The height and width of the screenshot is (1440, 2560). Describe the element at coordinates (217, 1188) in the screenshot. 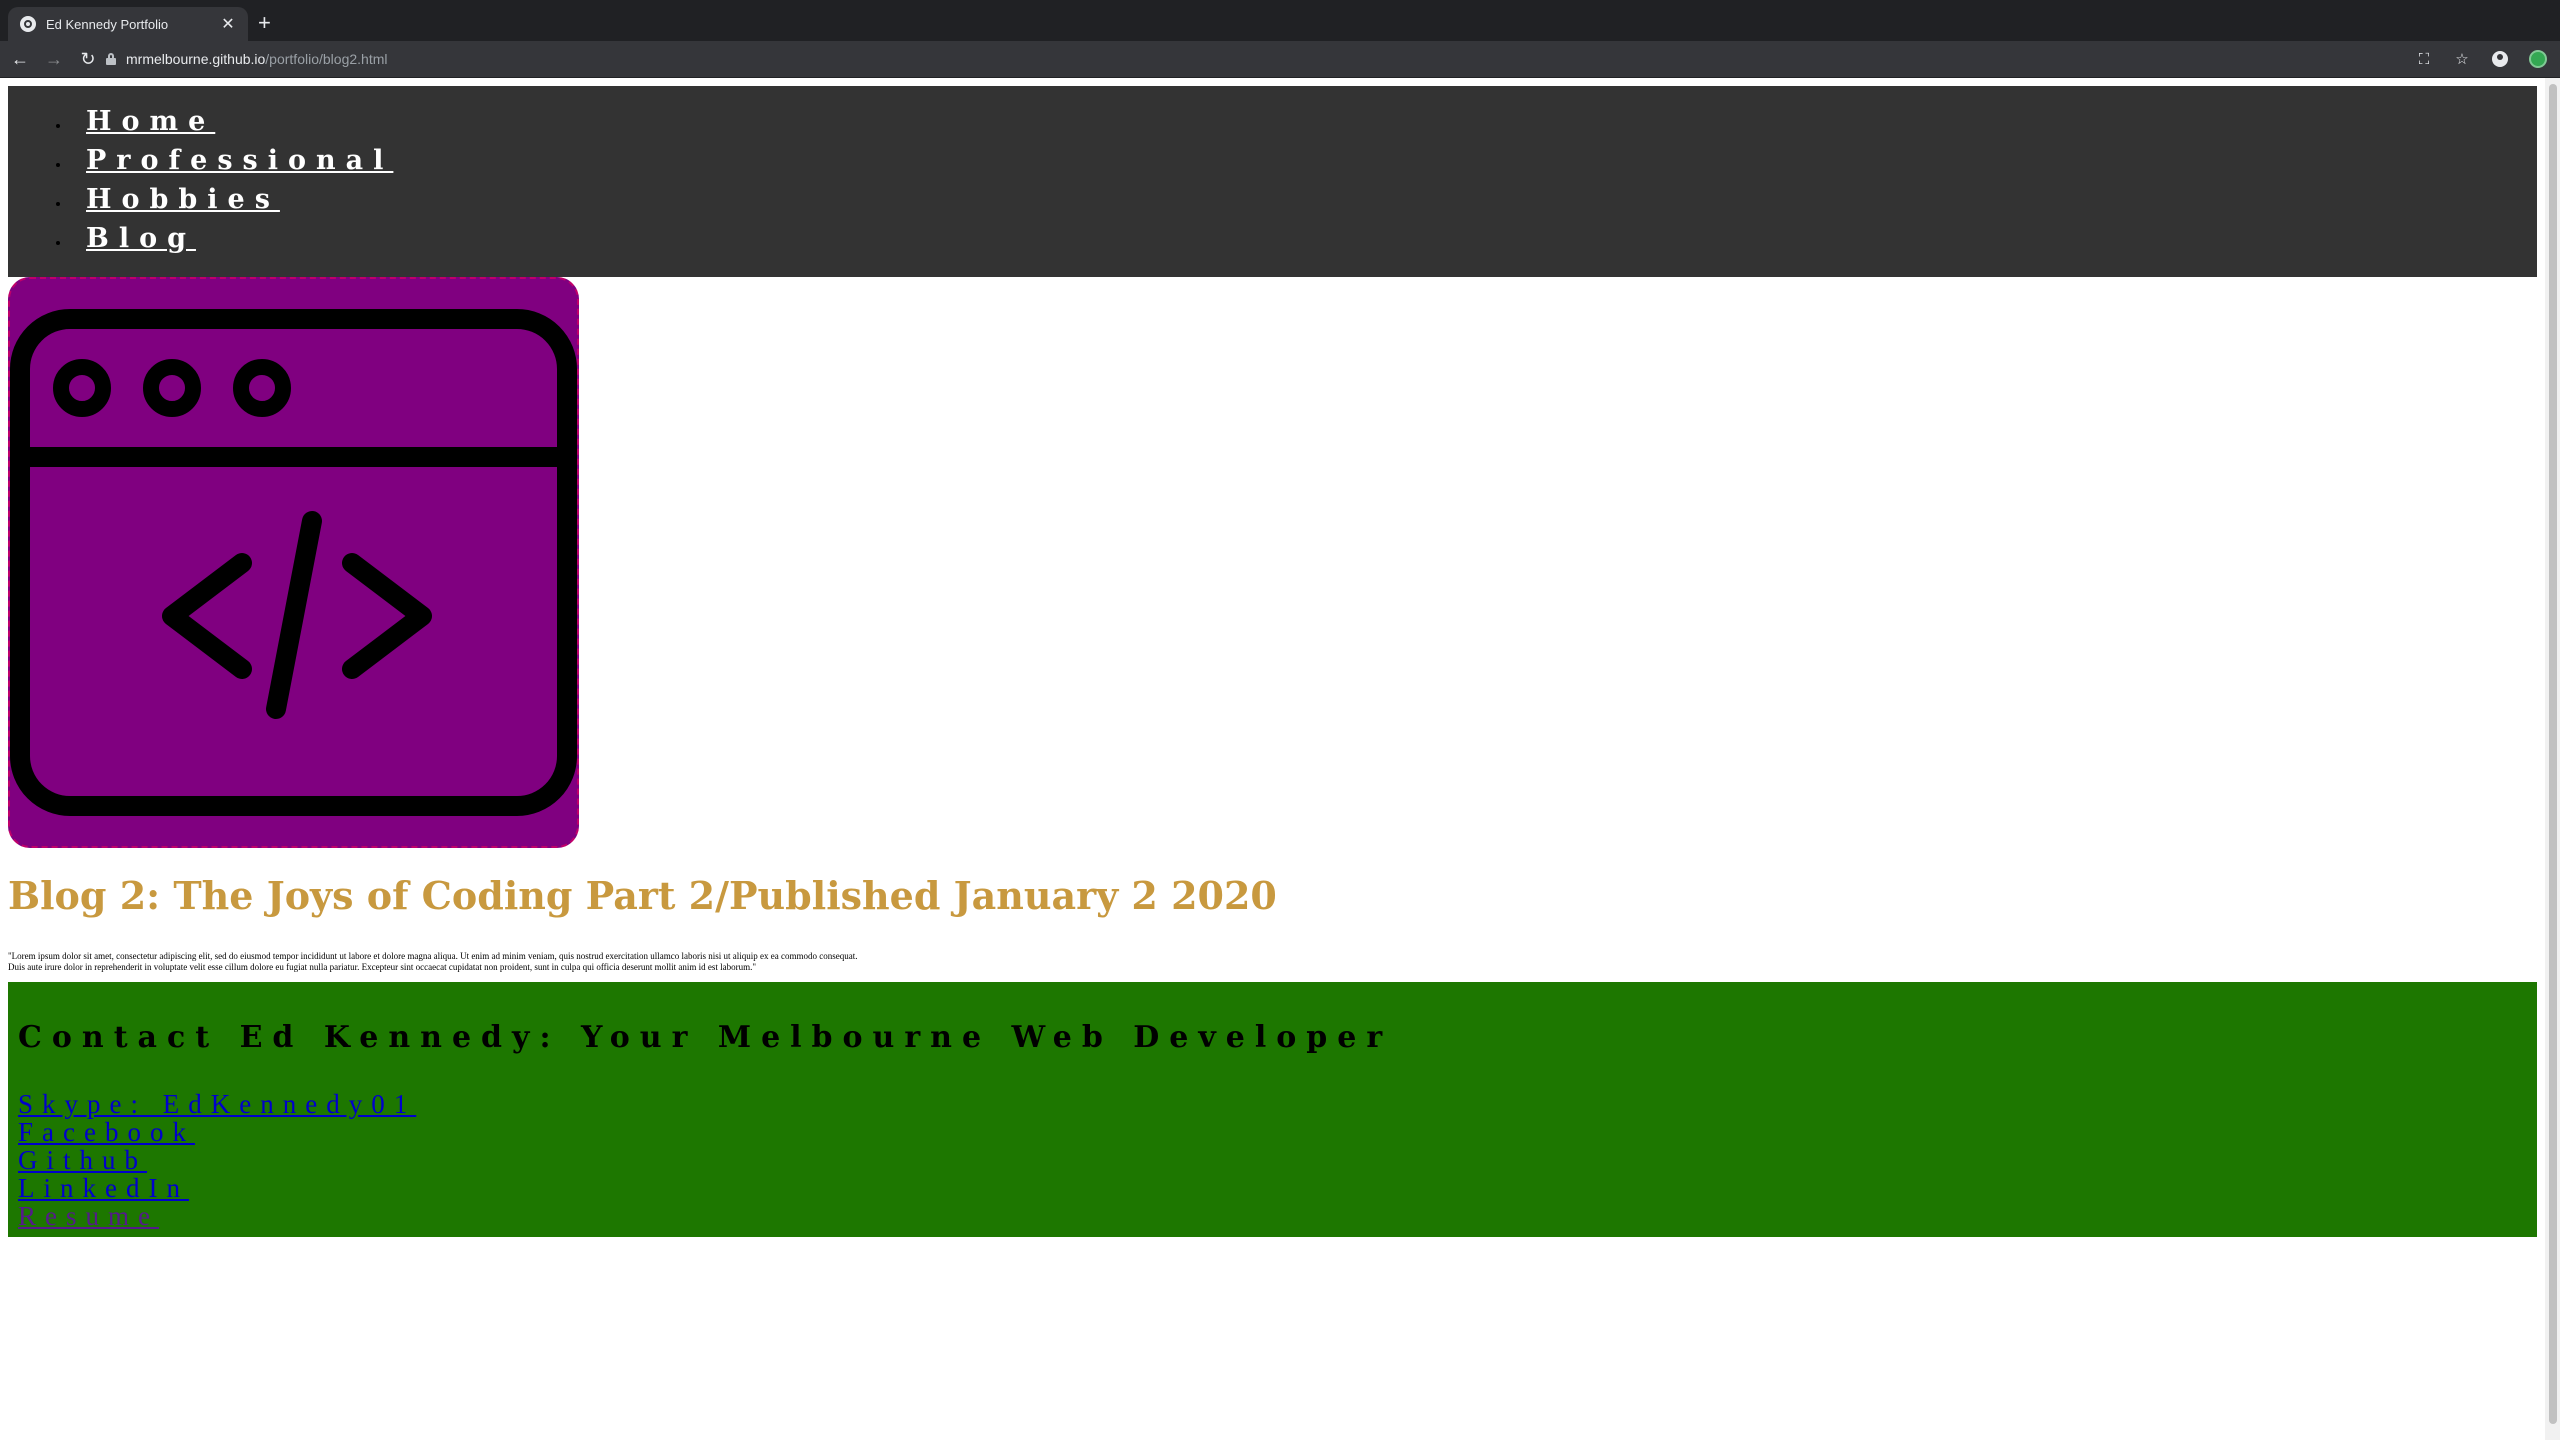

I see `contact-link-linkedin: LinkedIn` at that location.